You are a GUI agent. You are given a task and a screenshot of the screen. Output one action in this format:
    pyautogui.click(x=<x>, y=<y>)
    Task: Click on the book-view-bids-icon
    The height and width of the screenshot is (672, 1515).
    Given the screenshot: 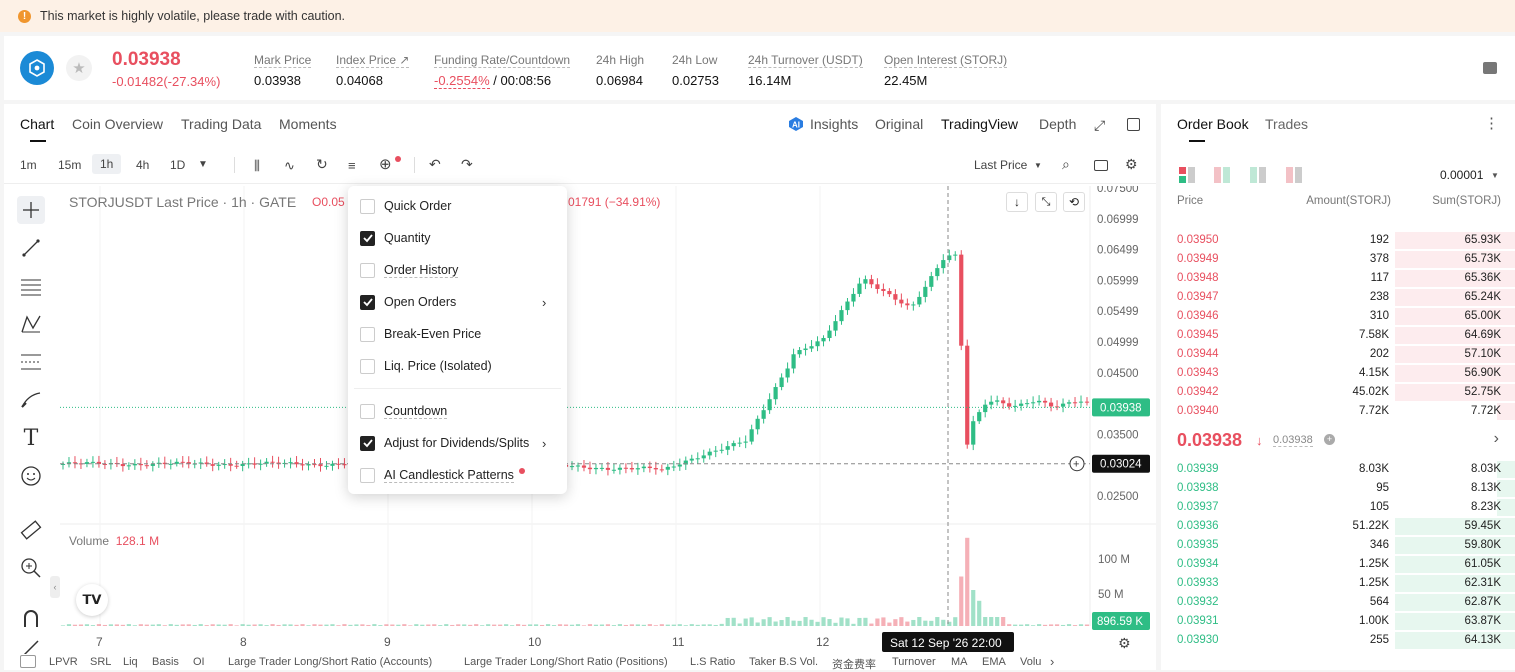 What is the action you would take?
    pyautogui.click(x=1258, y=177)
    